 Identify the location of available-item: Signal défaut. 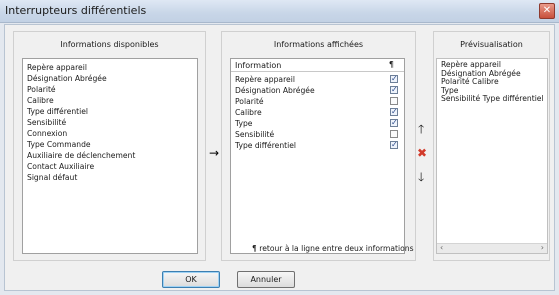
(110, 177).